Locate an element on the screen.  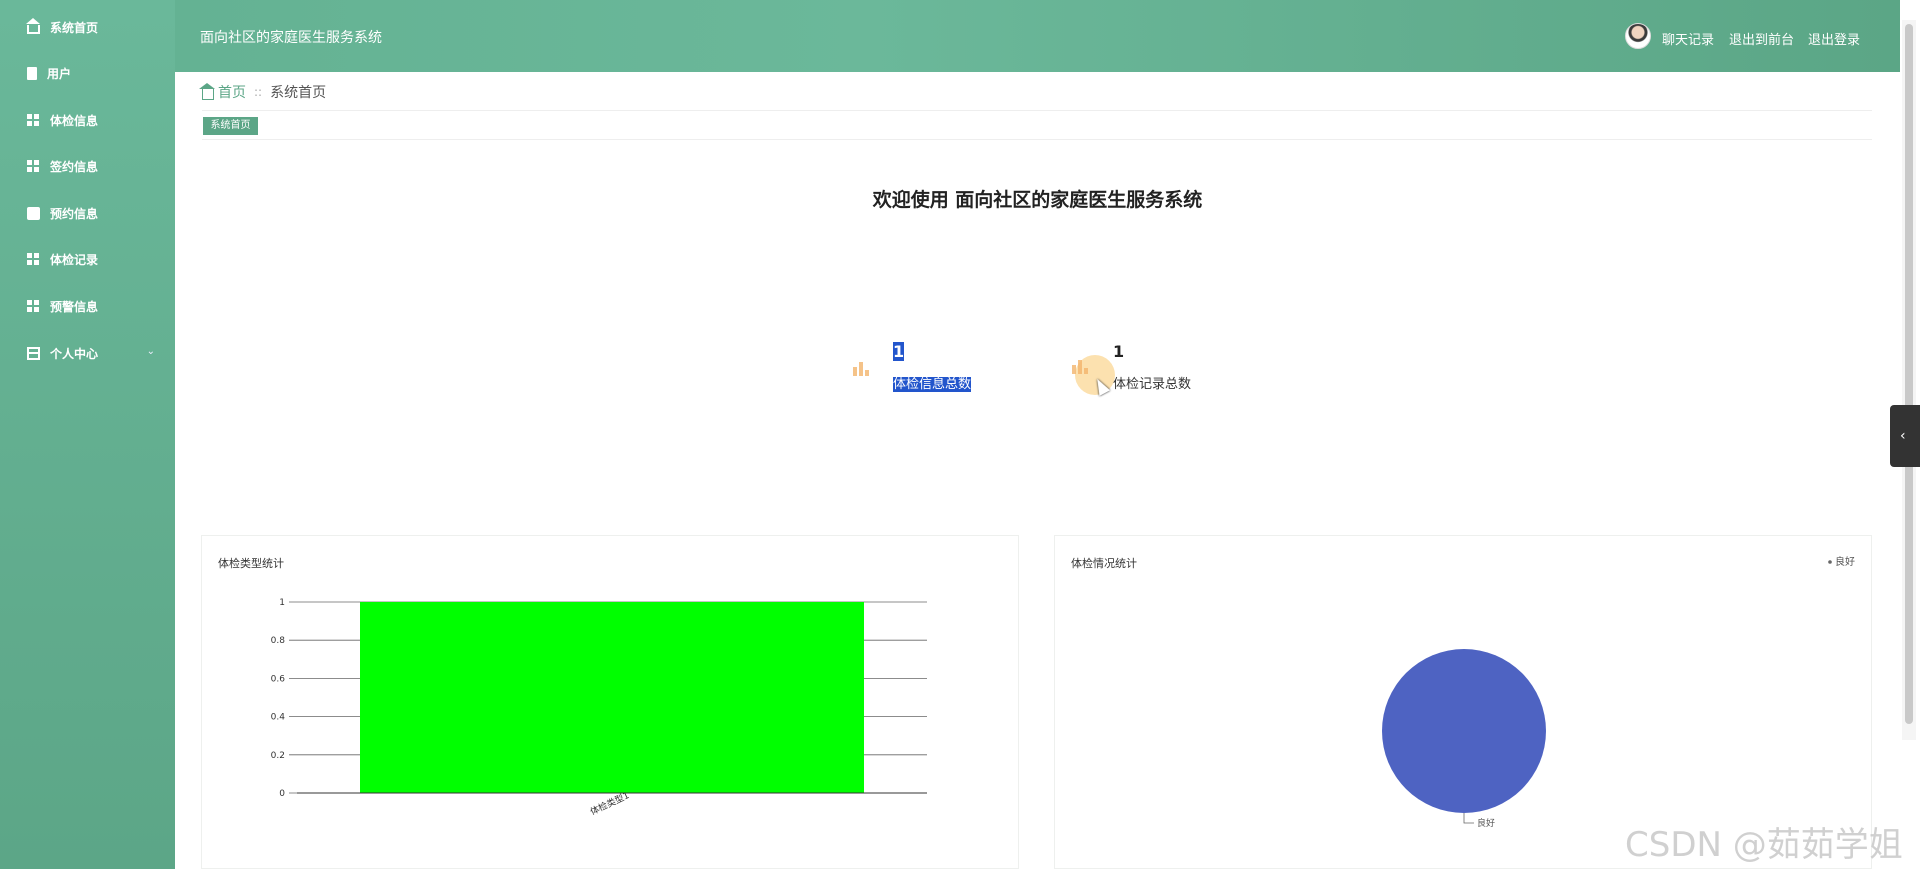
user-doc-icon is located at coordinates (32, 73).